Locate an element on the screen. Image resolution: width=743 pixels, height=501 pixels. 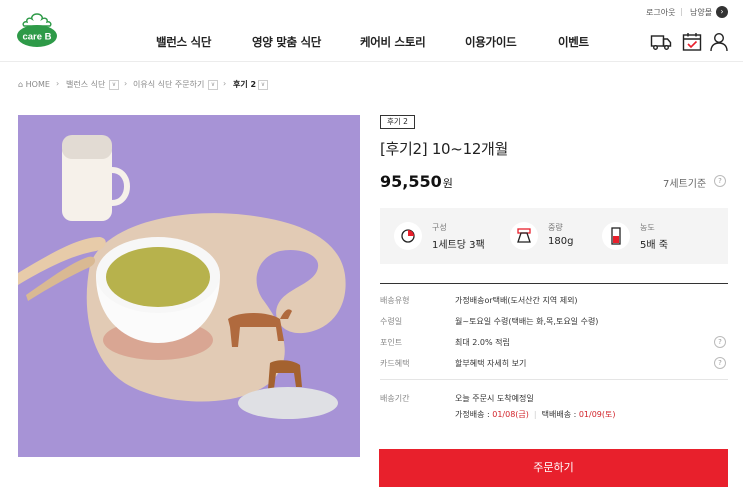
spec-box: 구성 1세트당 3팩 중량 180g 농도 5배 죽 is located at coordinates (554, 236).